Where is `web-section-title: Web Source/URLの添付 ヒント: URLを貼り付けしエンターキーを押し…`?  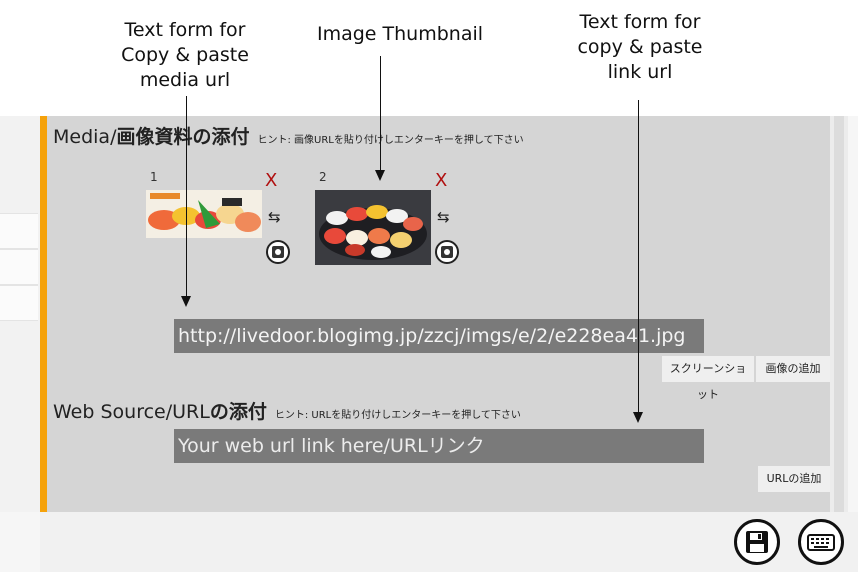
web-section-title: Web Source/URLの添付 ヒント: URLを貼り付けしエンターキーを押し… is located at coordinates (287, 410).